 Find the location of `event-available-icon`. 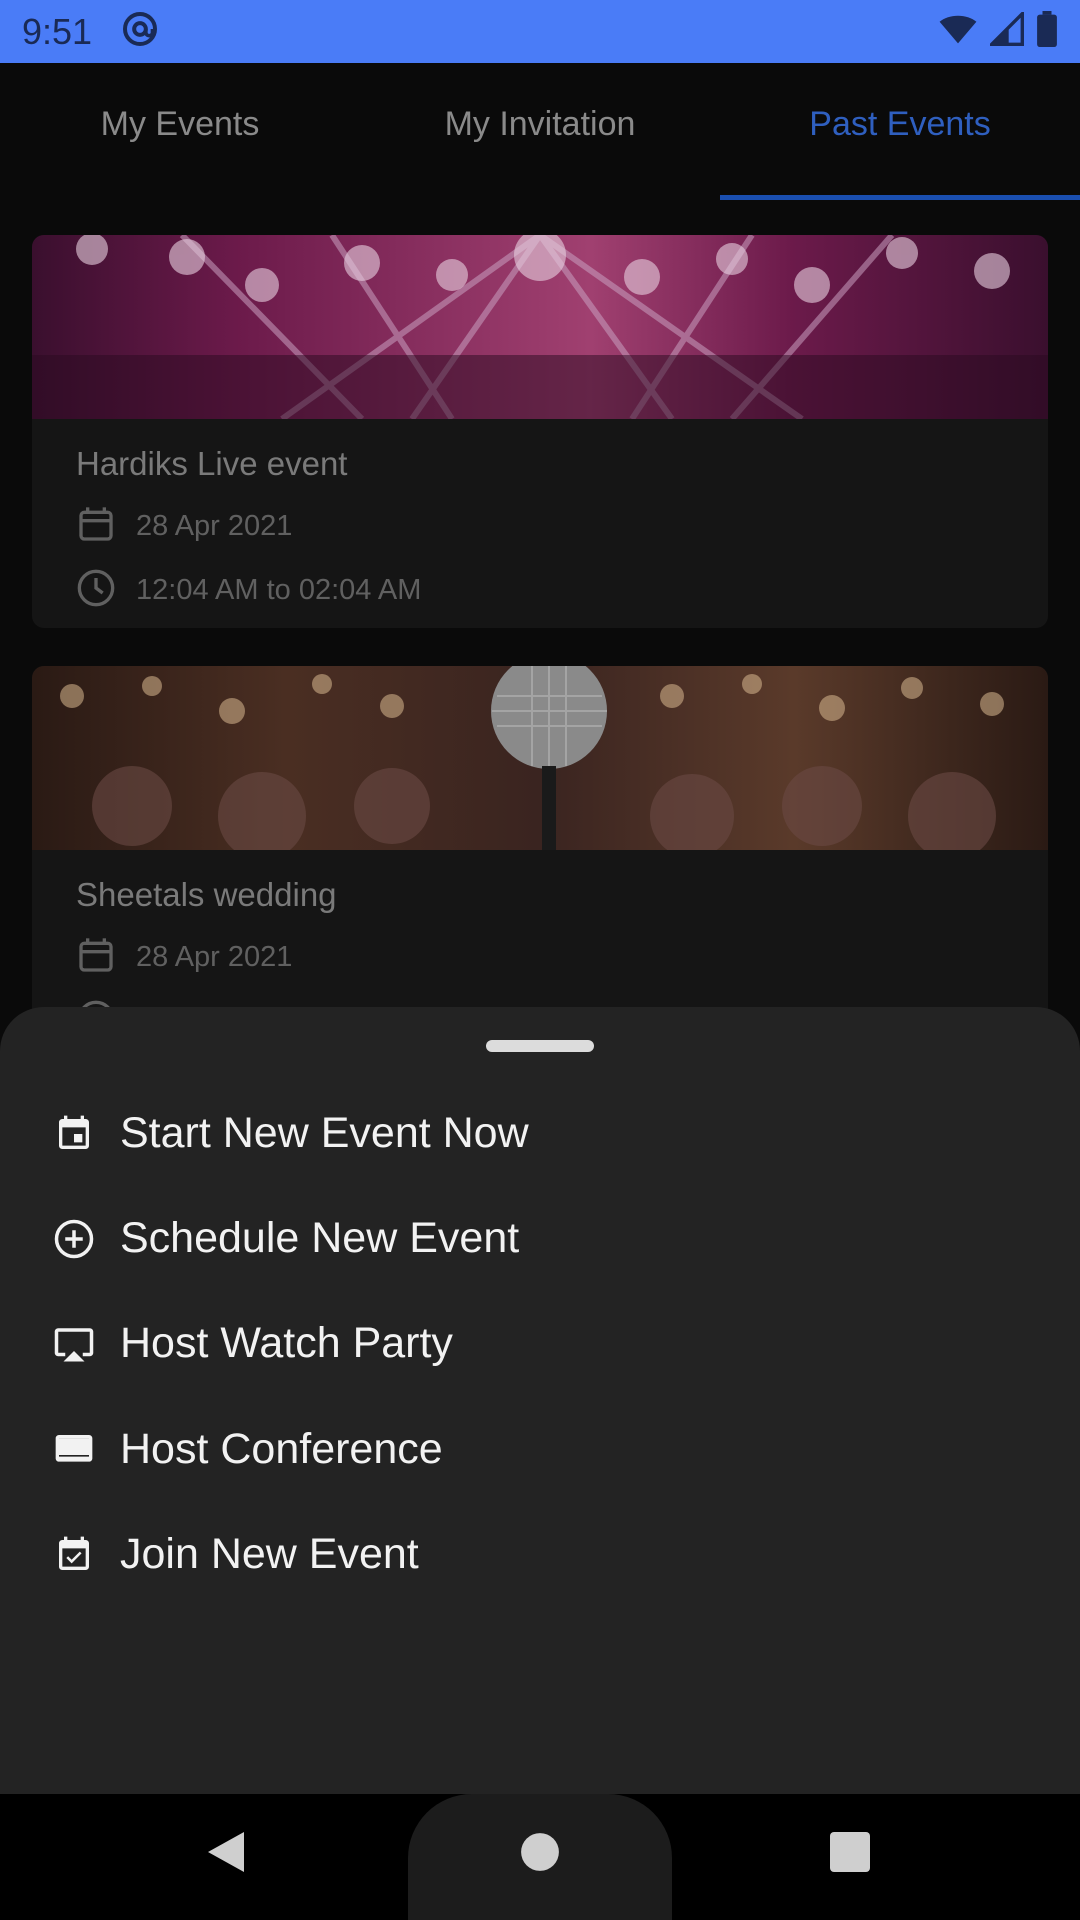

event-available-icon is located at coordinates (74, 1555).